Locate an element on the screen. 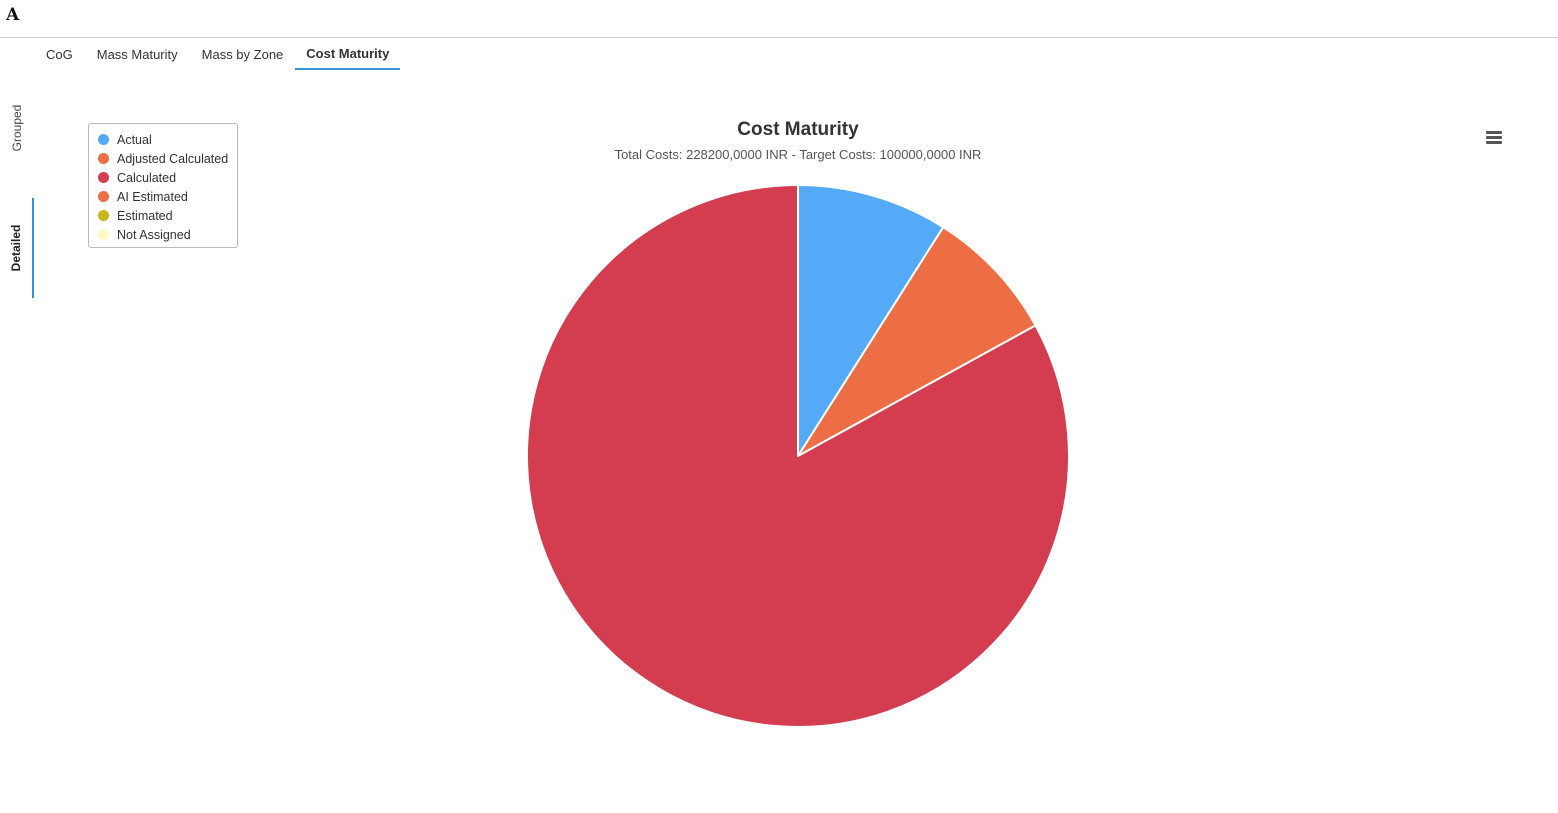 This screenshot has height=813, width=1558. legend-label-ai-estimated: AI Estimated is located at coordinates (152, 196).